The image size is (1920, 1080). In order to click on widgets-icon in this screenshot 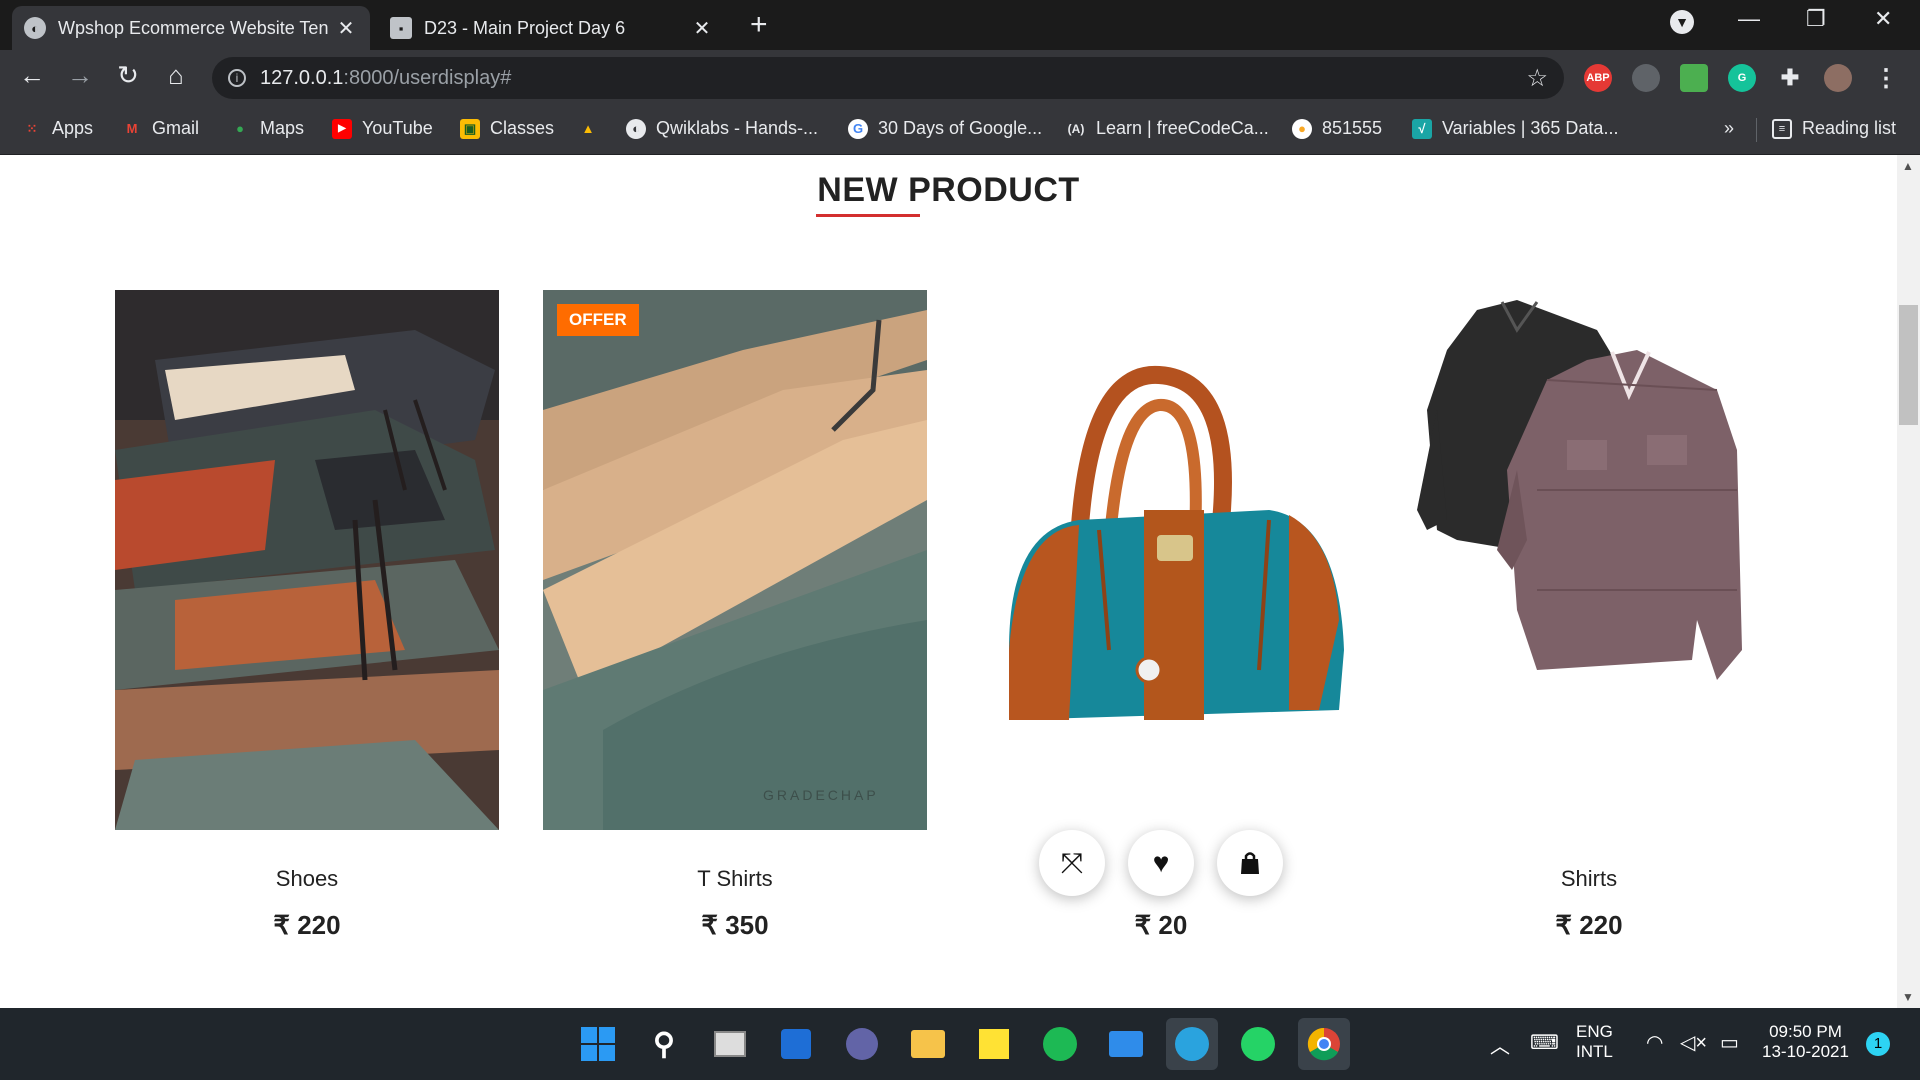, I will do `click(796, 1044)`.